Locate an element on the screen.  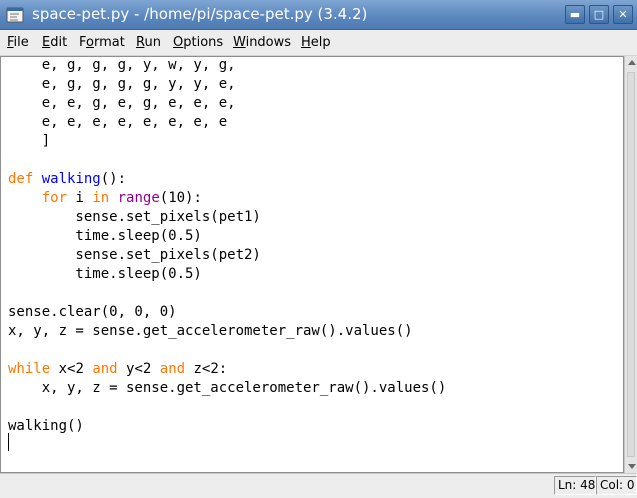
code-token-kw: while is located at coordinates (29, 369).